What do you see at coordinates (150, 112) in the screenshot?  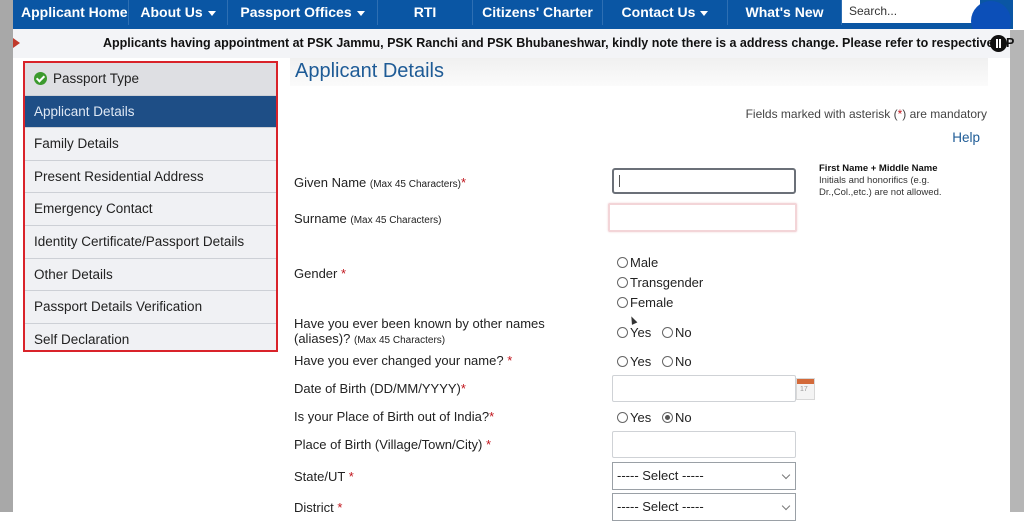 I see `sidebar-item-applicant-details: Applicant Details` at bounding box center [150, 112].